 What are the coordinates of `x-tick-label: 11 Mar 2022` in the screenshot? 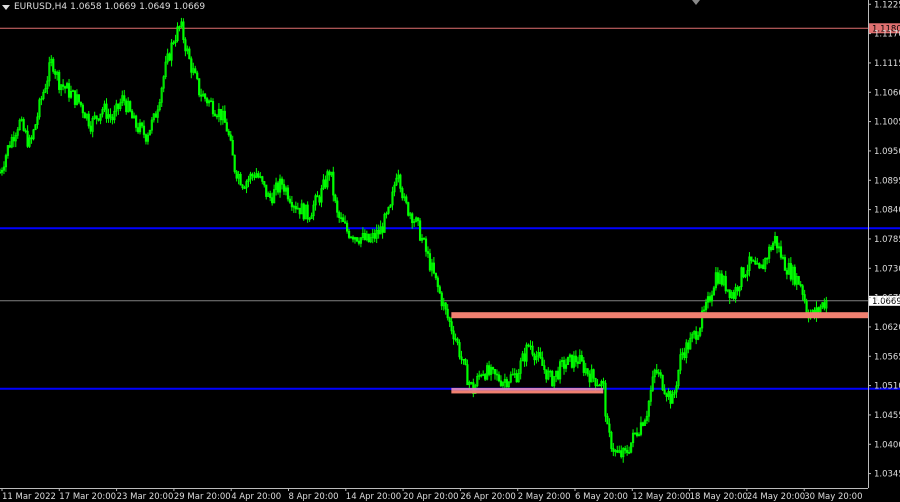 It's located at (29, 497).